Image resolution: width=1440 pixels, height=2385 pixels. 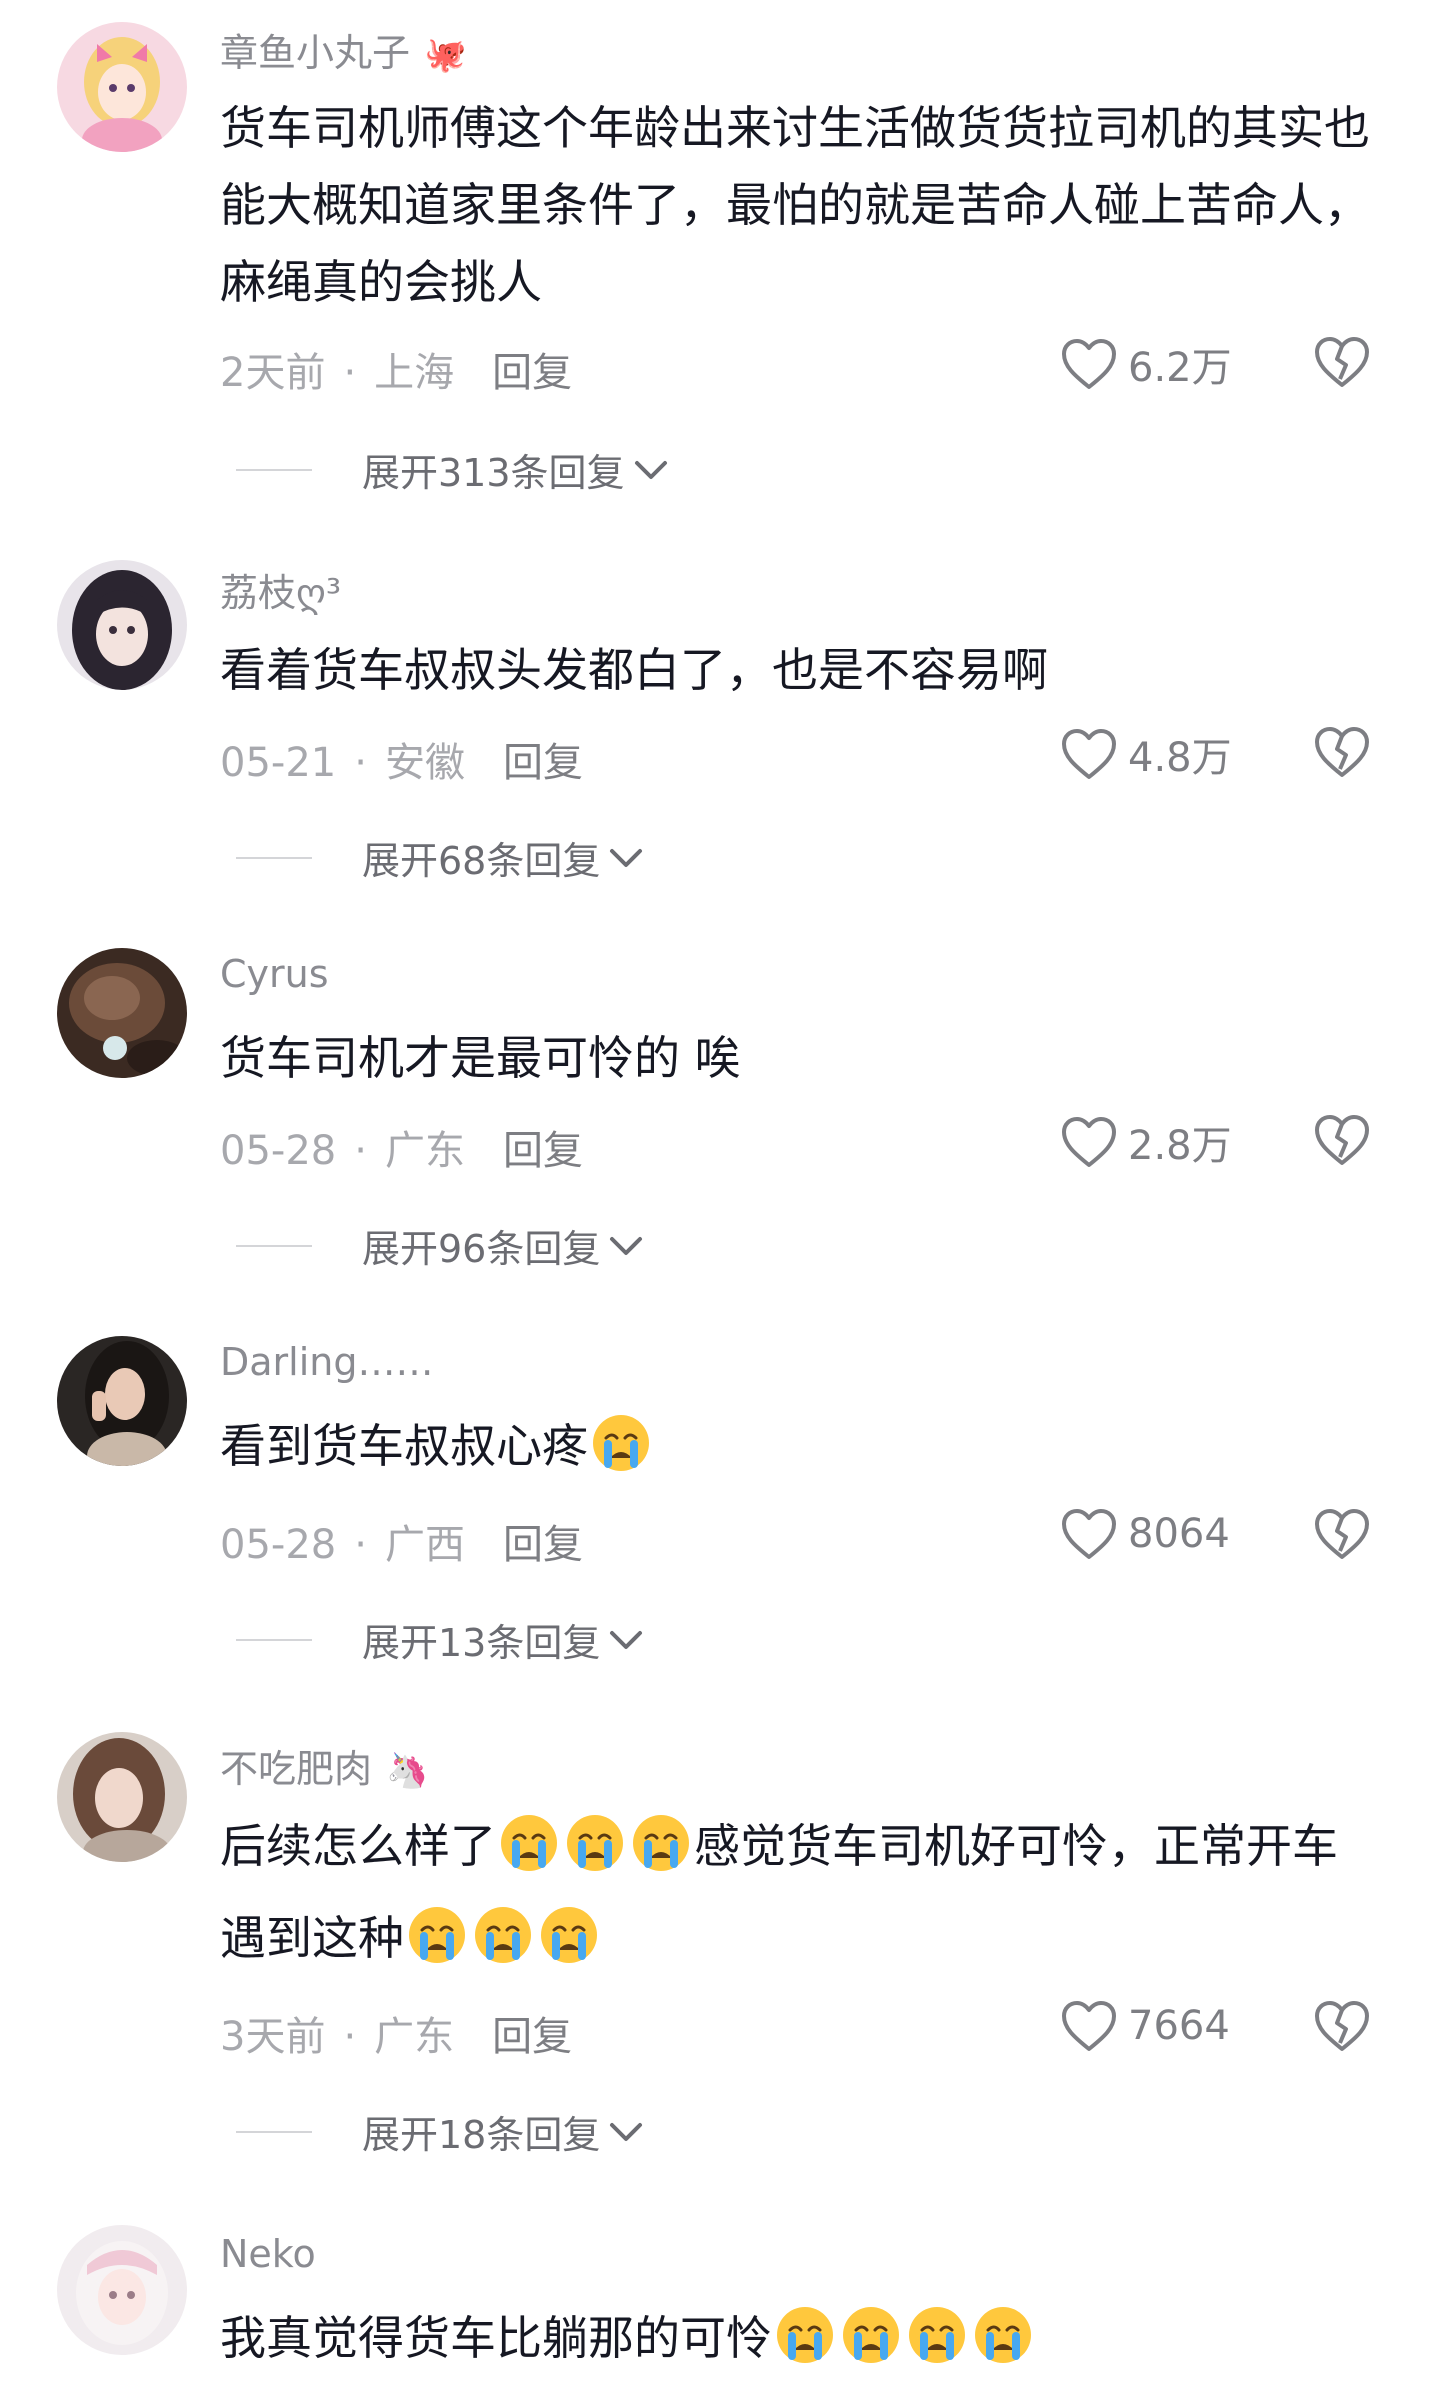 I want to click on like-button: 4.8万, so click(x=1146, y=754).